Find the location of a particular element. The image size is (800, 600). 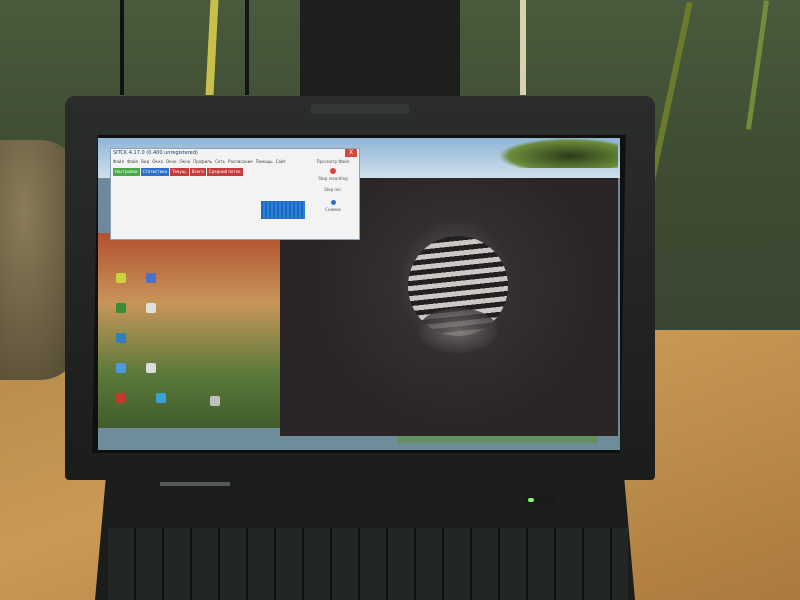

menu-item: Вид is located at coordinates (145, 162).